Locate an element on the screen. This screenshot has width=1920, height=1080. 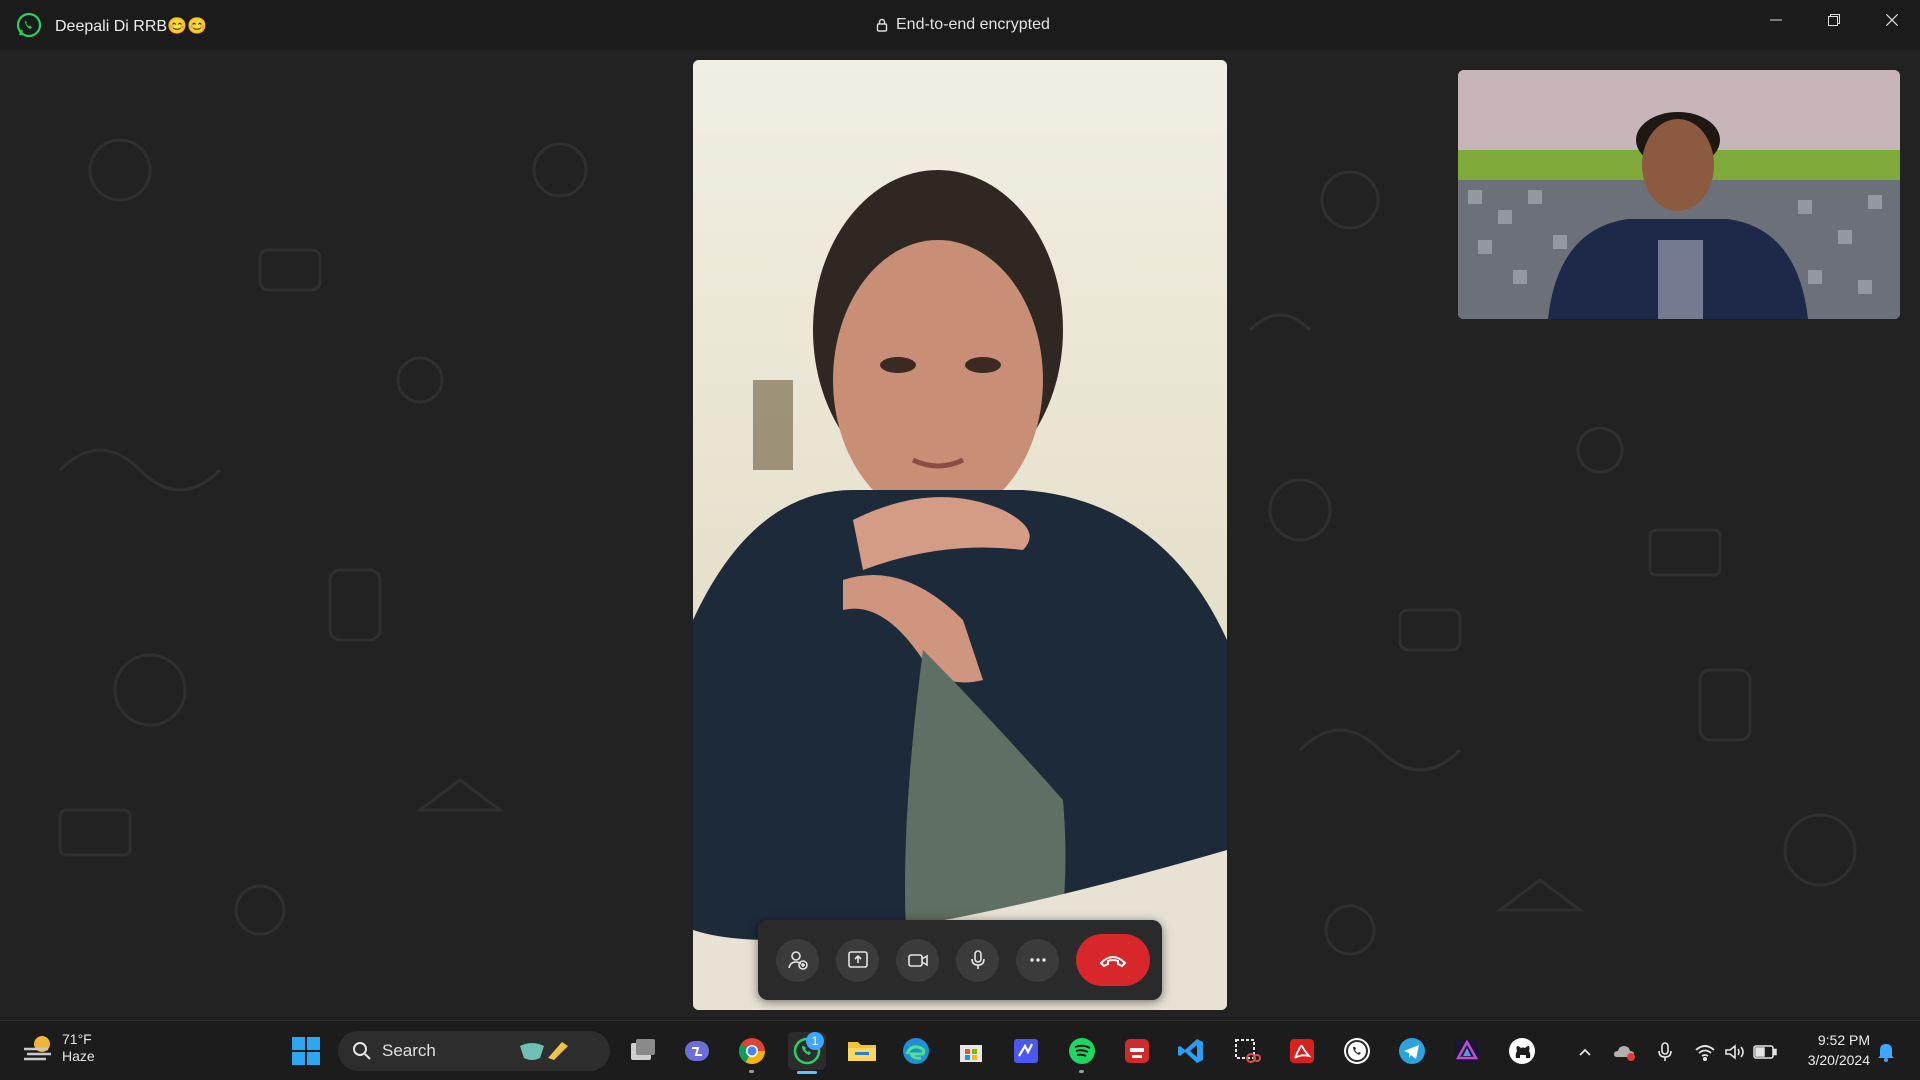
share-screen-button is located at coordinates (857, 960).